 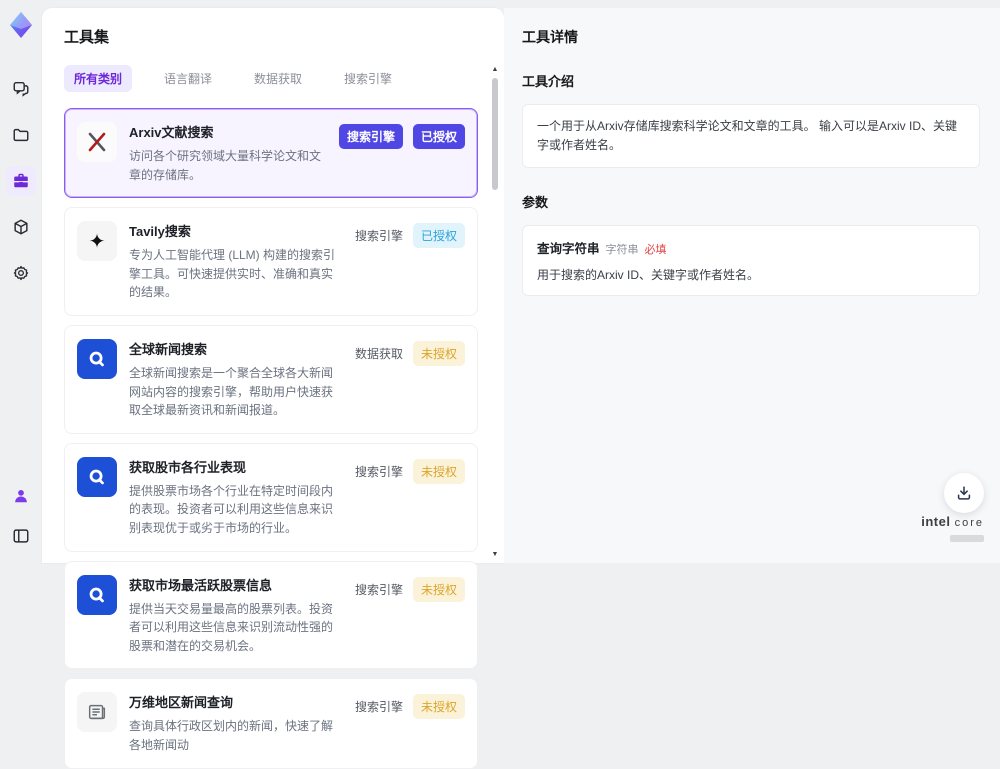 What do you see at coordinates (97, 241) in the screenshot?
I see `tavily-star-icon: ✦` at bounding box center [97, 241].